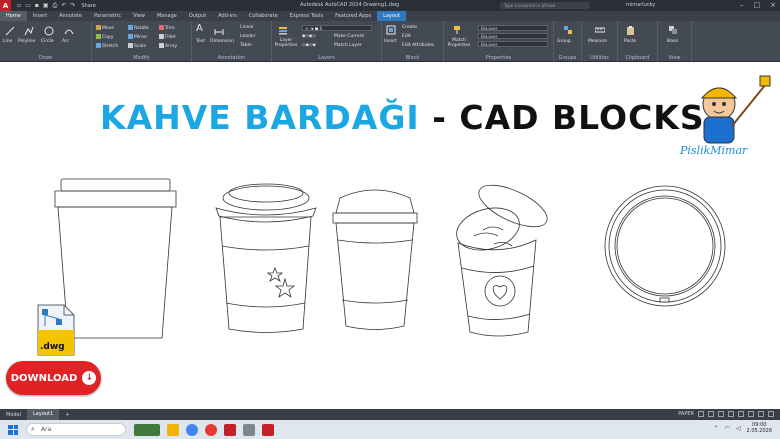  What do you see at coordinates (53, 378) in the screenshot?
I see `download-button: DOWNLOAD ↓` at bounding box center [53, 378].